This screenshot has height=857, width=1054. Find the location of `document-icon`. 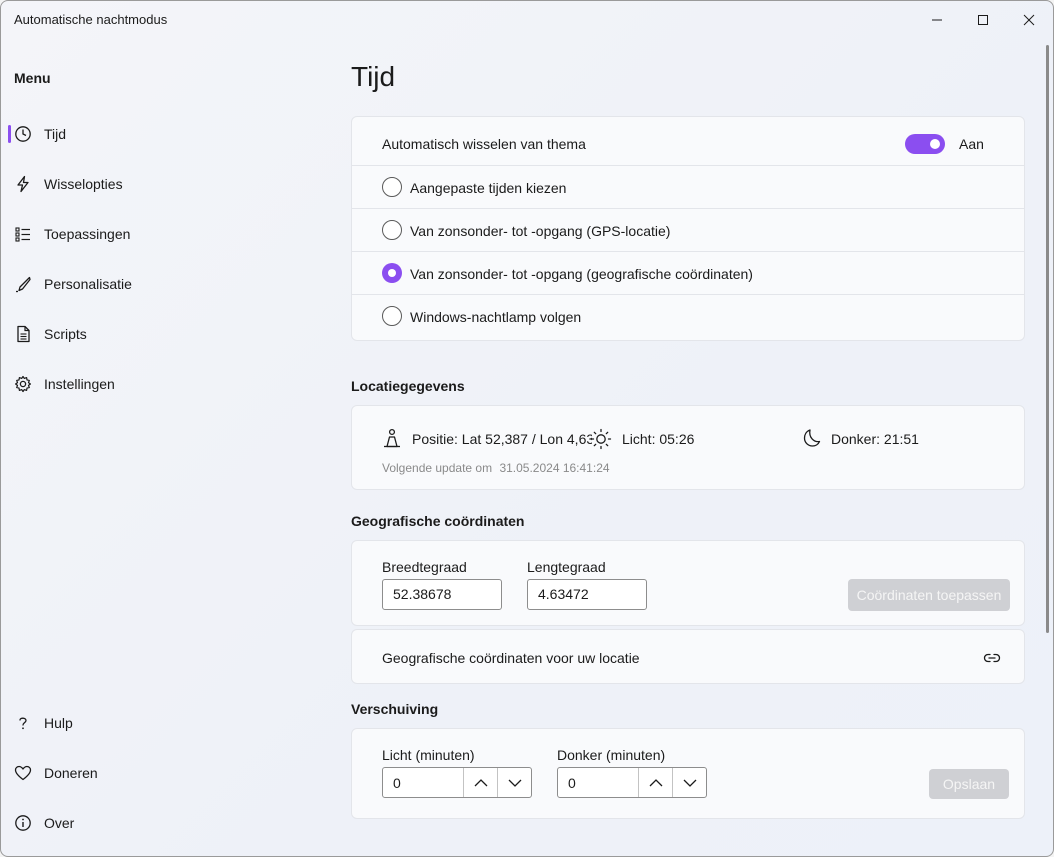

document-icon is located at coordinates (23, 334).